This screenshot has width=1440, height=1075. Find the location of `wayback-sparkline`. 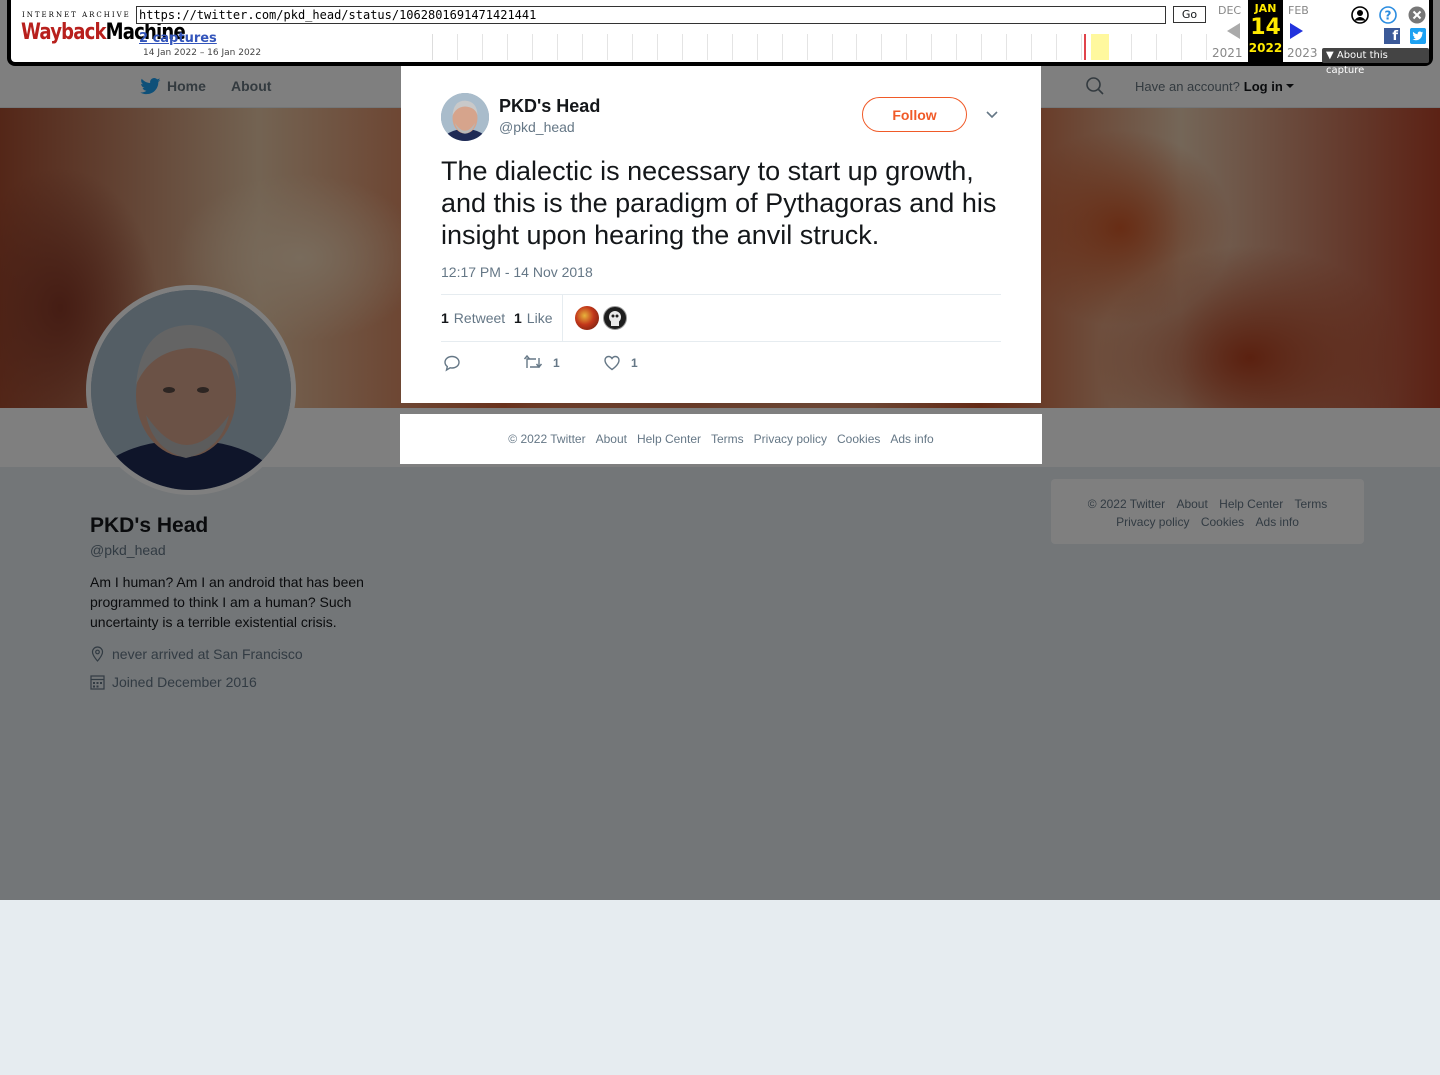

wayback-sparkline is located at coordinates (820, 47).